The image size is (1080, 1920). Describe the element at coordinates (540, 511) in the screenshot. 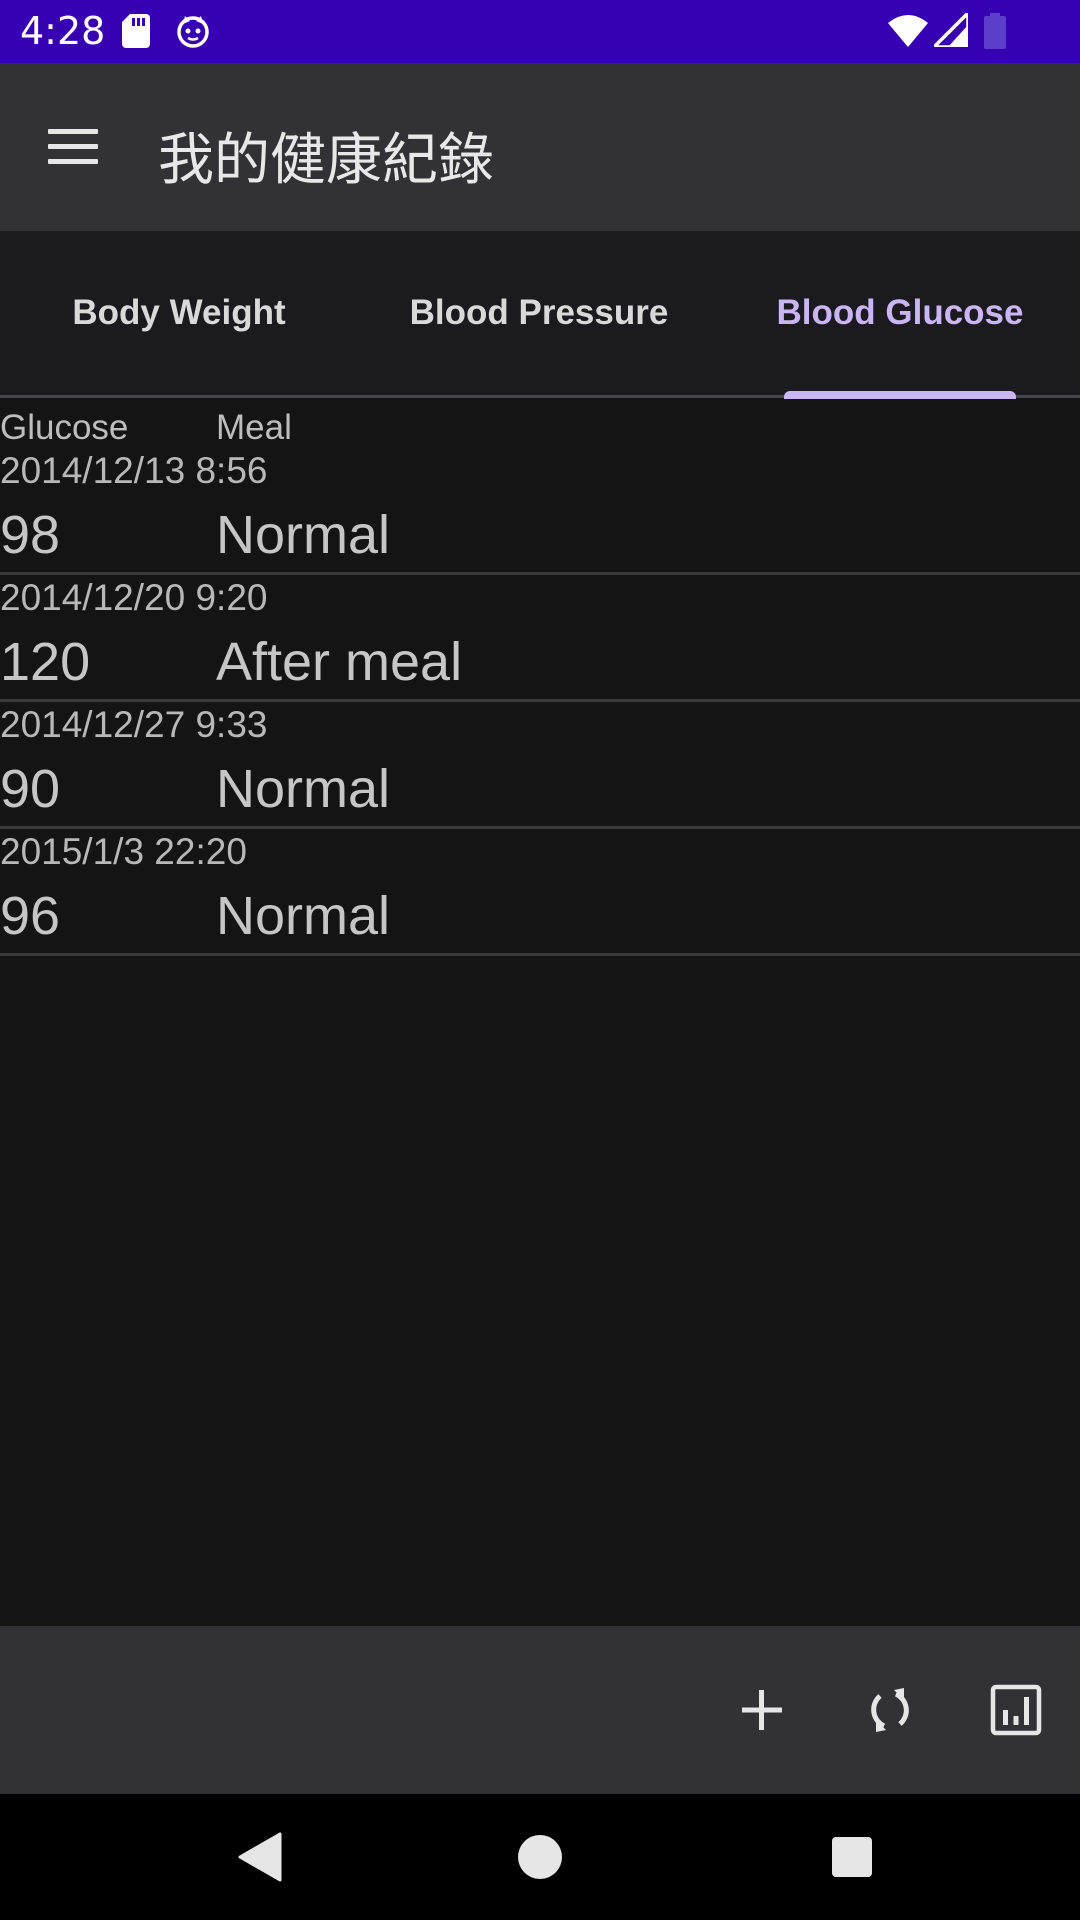

I see `list-item: 2014/12/13 8:56 98 Normal` at that location.